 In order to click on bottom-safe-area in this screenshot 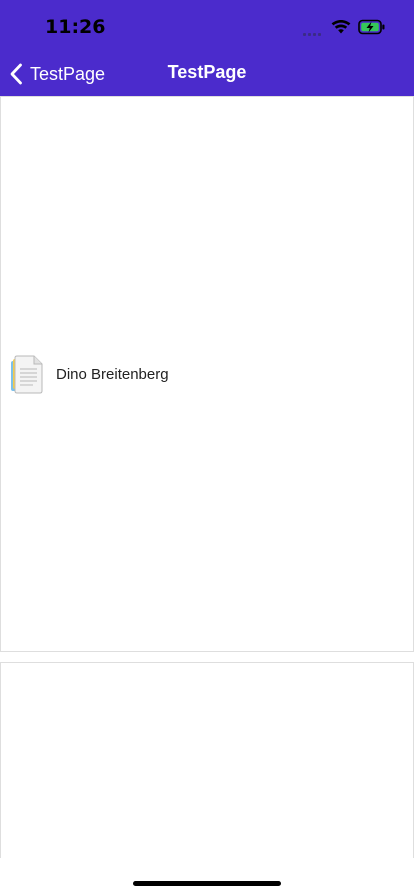, I will do `click(207, 876)`.